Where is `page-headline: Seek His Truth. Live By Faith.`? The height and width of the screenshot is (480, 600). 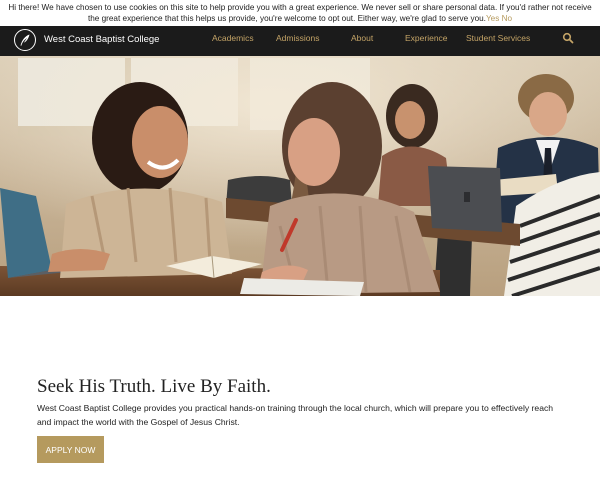 page-headline: Seek His Truth. Live By Faith. is located at coordinates (154, 386).